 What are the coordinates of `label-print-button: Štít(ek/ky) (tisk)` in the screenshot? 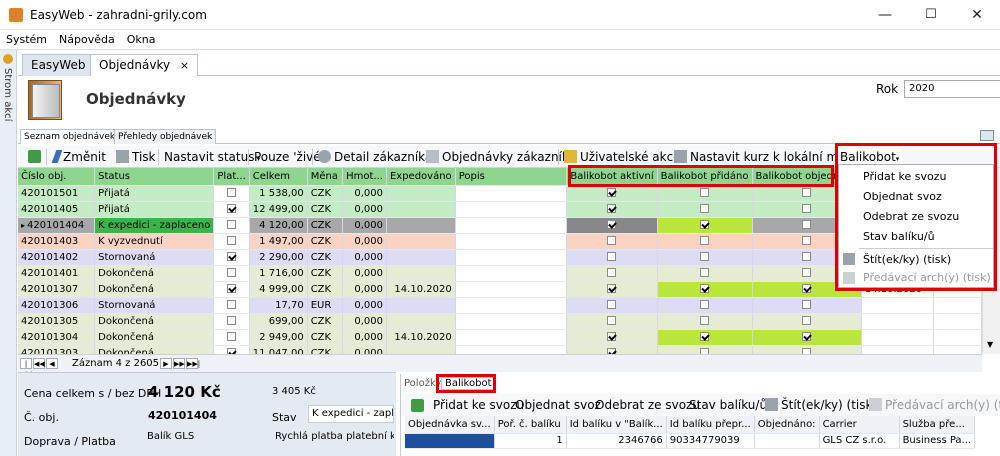 It's located at (821, 405).